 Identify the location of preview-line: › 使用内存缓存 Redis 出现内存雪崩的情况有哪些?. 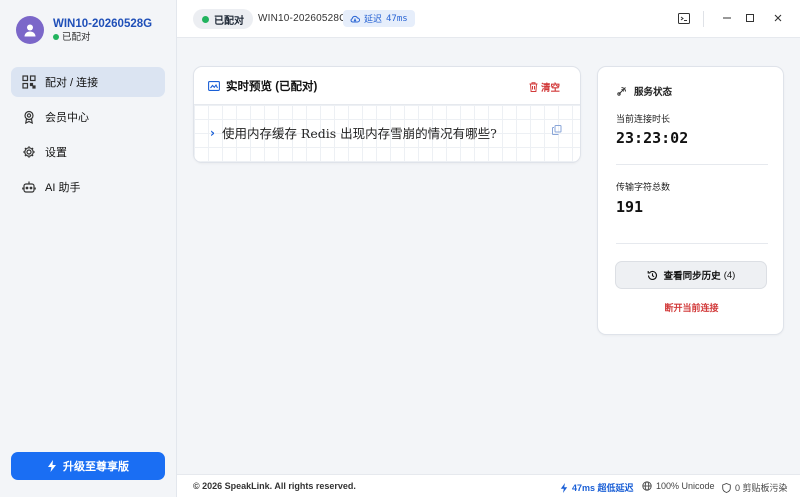
(353, 132).